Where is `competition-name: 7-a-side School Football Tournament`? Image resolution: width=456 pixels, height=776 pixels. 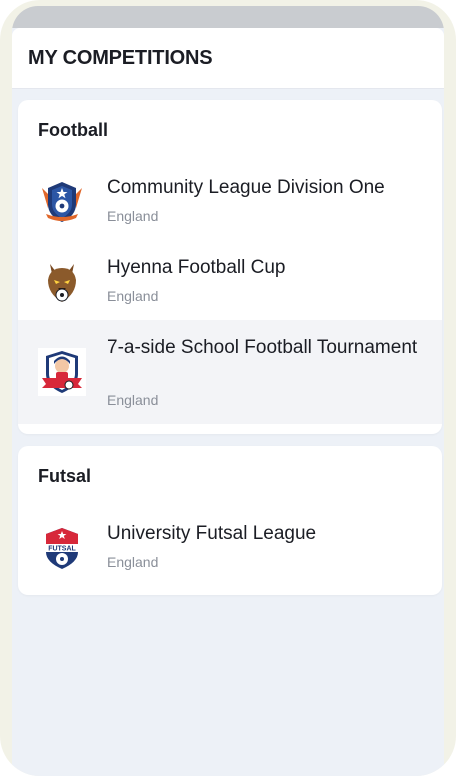 competition-name: 7-a-side School Football Tournament is located at coordinates (262, 347).